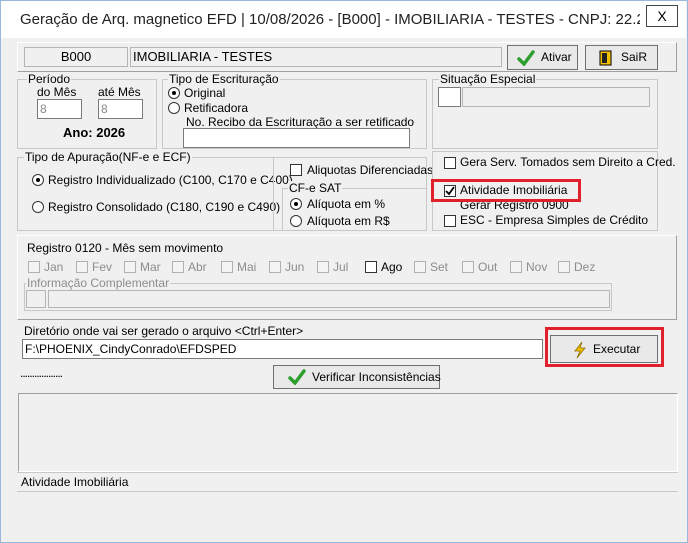 Image resolution: width=688 pixels, height=543 pixels. What do you see at coordinates (420, 267) in the screenshot?
I see `month-set-checkbox` at bounding box center [420, 267].